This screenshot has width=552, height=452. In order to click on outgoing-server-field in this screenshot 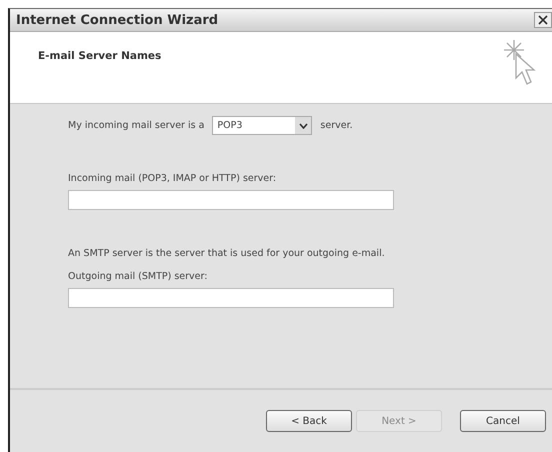, I will do `click(231, 298)`.